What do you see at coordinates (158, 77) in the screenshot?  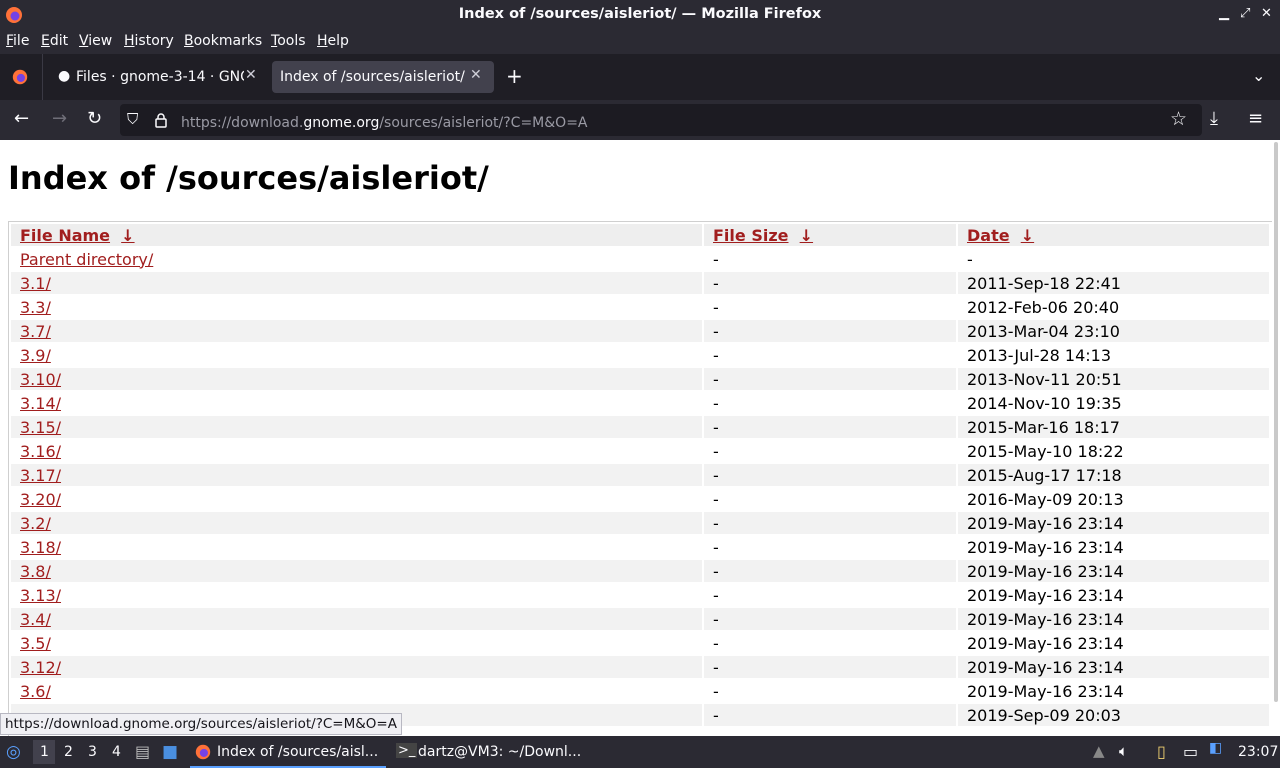 I see `tab-files-gnome: ● Files · gnome-3-14 · GNO ✕` at bounding box center [158, 77].